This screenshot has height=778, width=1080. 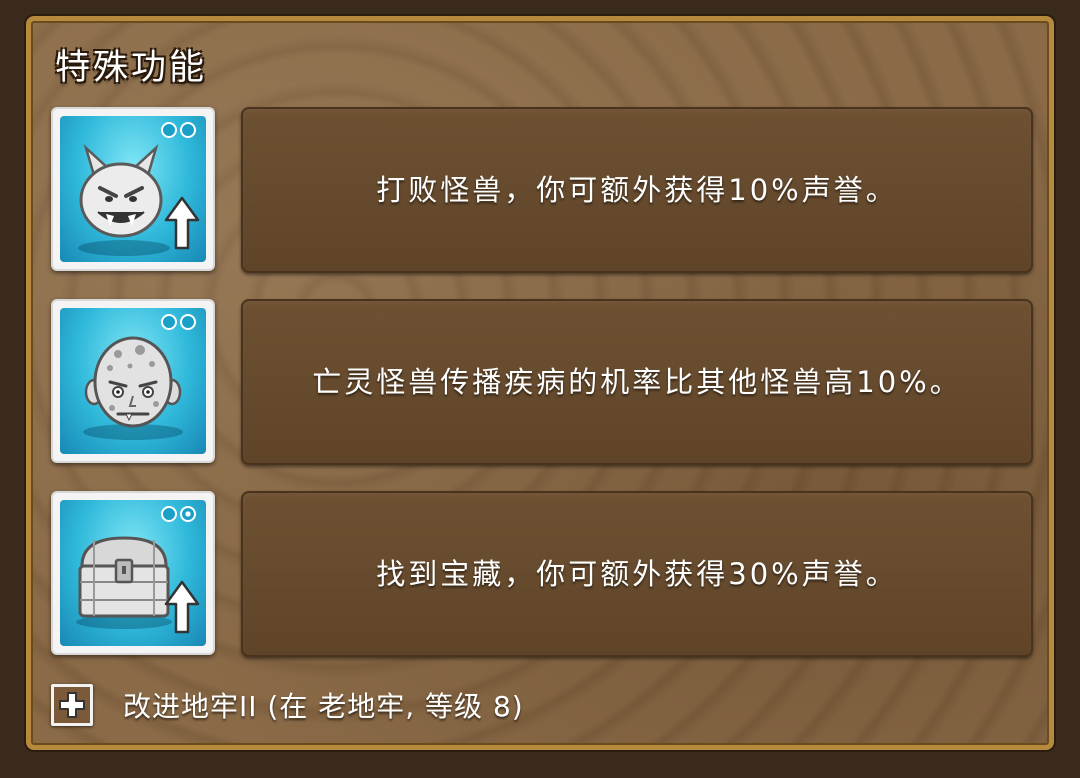 I want to click on expand-button, so click(x=72, y=705).